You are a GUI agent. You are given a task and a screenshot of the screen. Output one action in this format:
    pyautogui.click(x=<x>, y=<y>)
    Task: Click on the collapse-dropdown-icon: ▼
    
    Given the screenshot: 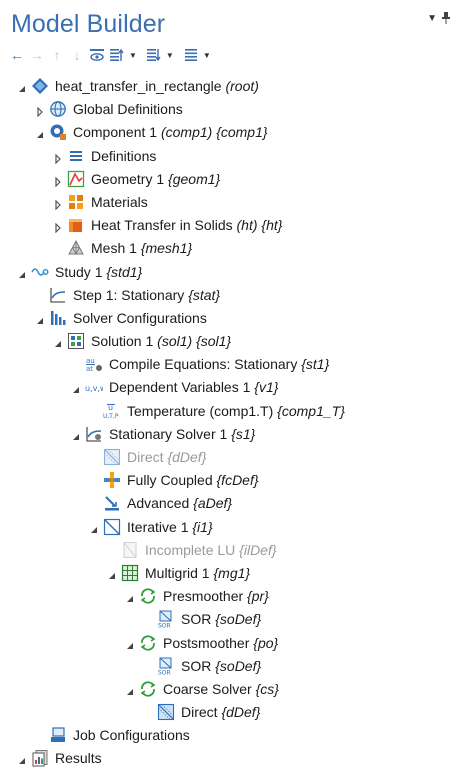 What is the action you would take?
    pyautogui.click(x=170, y=55)
    